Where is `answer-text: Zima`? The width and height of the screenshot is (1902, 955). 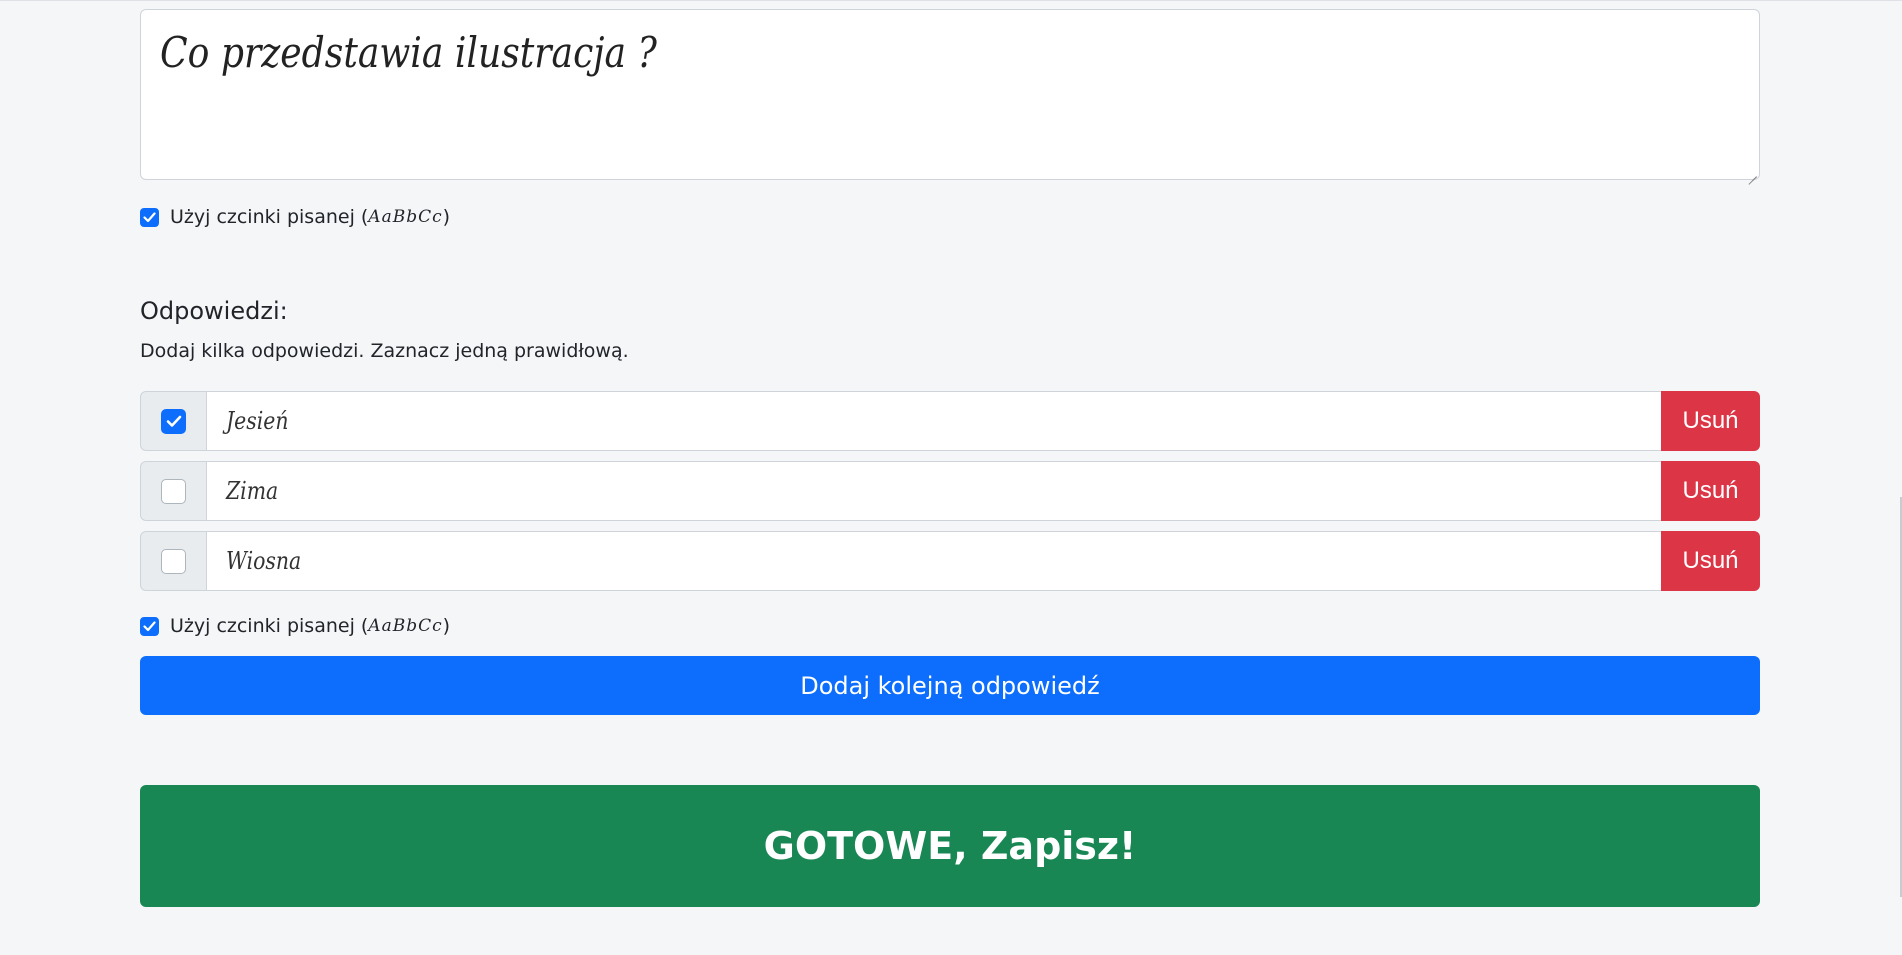 answer-text: Zima is located at coordinates (252, 491).